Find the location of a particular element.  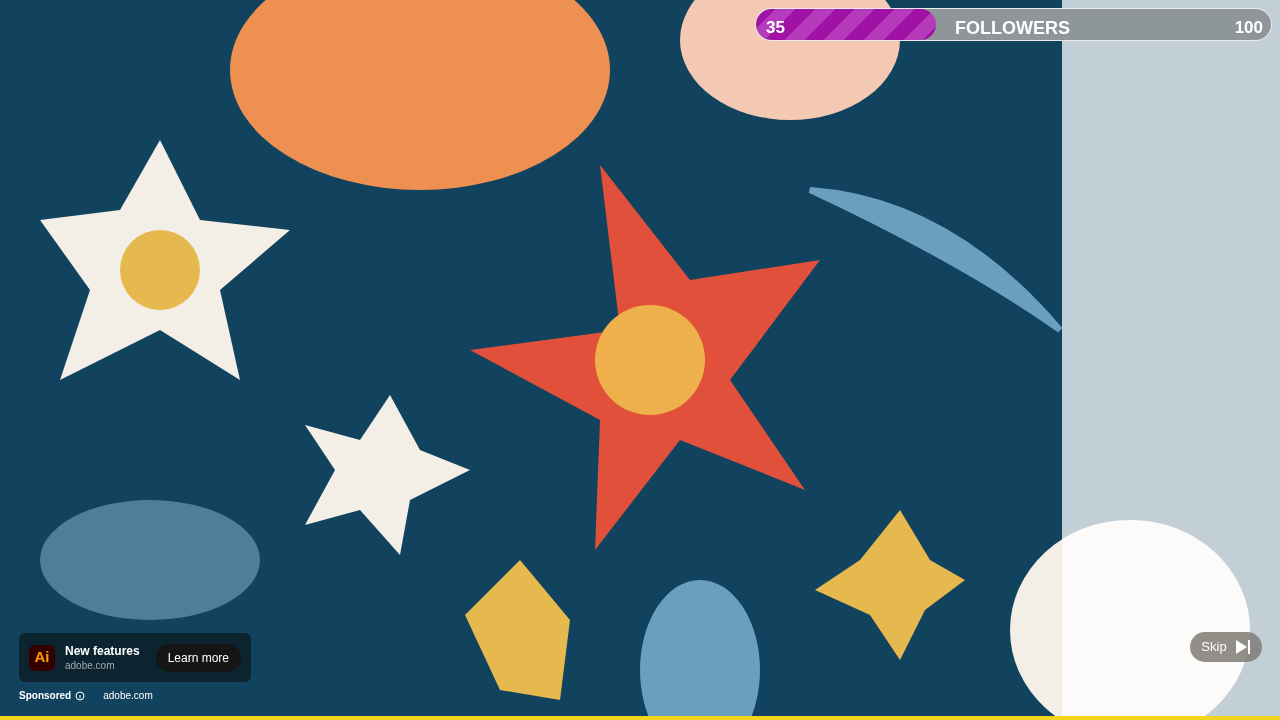

ad-title: New features is located at coordinates (102, 651).